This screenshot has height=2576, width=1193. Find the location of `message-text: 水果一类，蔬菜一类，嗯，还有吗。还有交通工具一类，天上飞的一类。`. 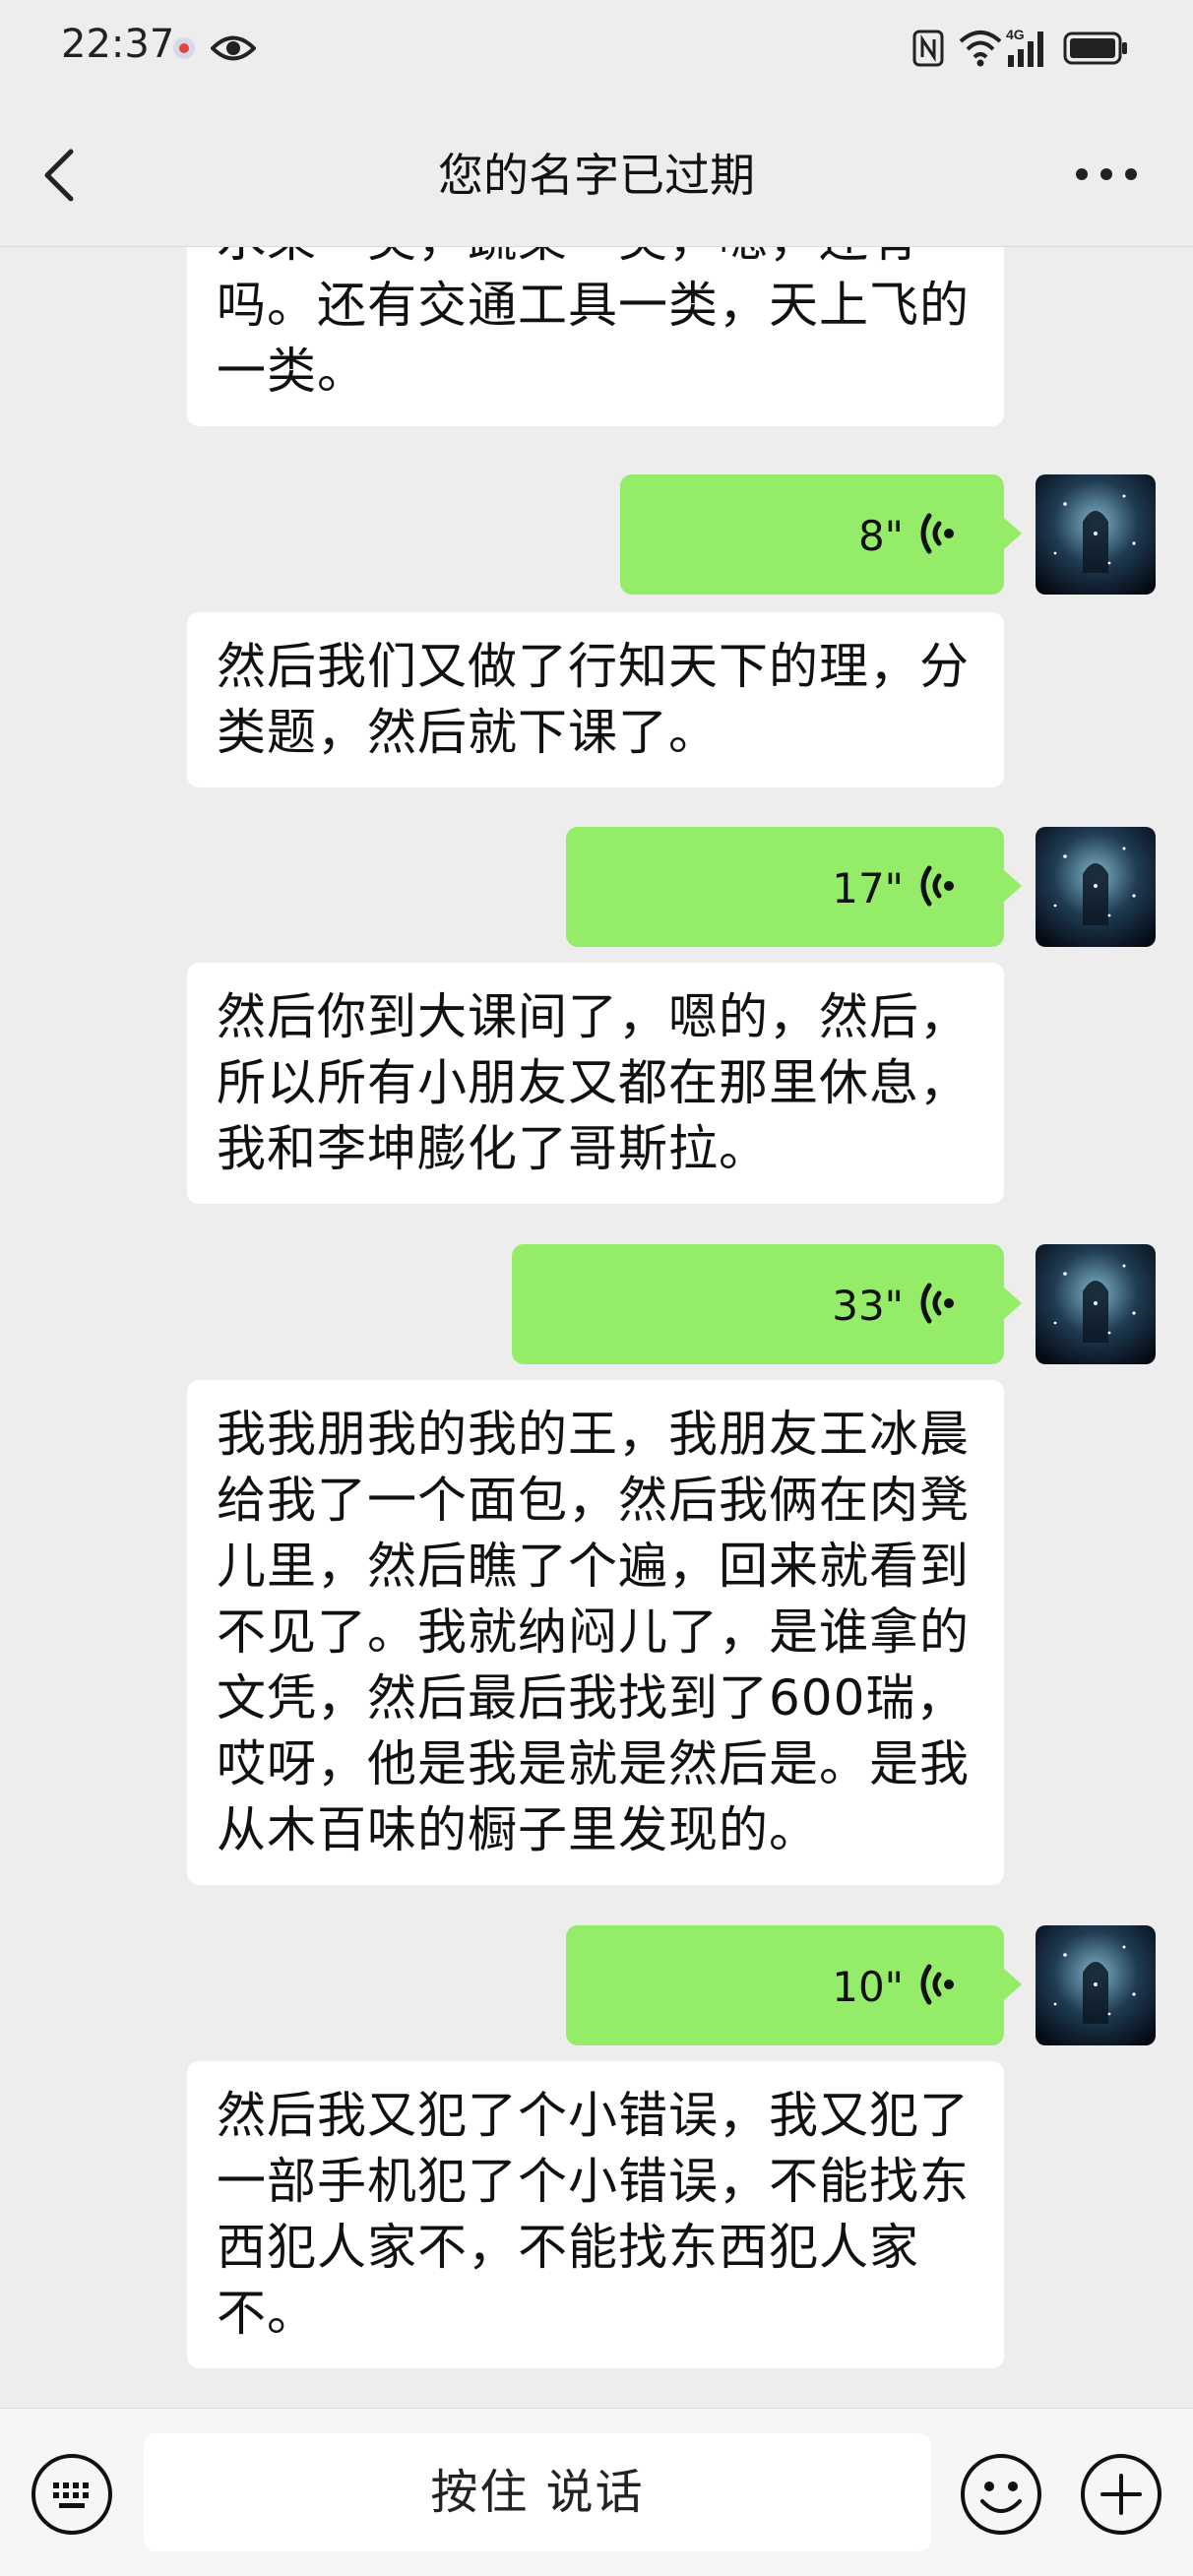

message-text: 水果一类，蔬菜一类，嗯，还有吗。还有交通工具一类，天上飞的一类。 is located at coordinates (593, 323).